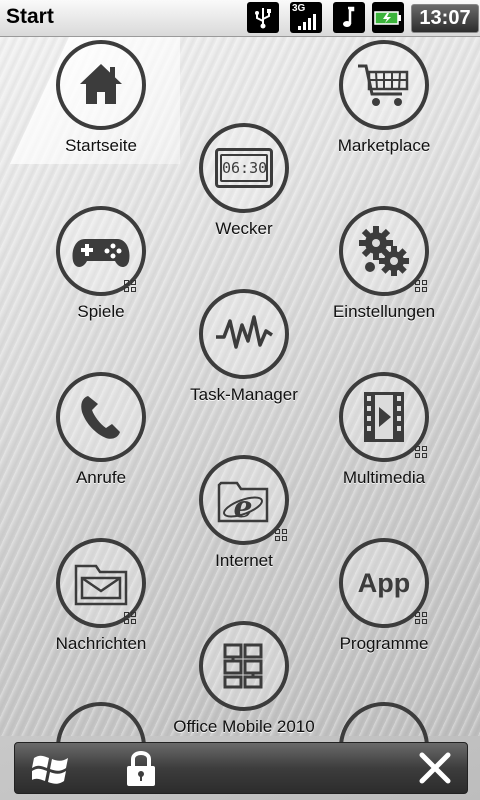  What do you see at coordinates (388, 17) in the screenshot?
I see `battery-charging-icon` at bounding box center [388, 17].